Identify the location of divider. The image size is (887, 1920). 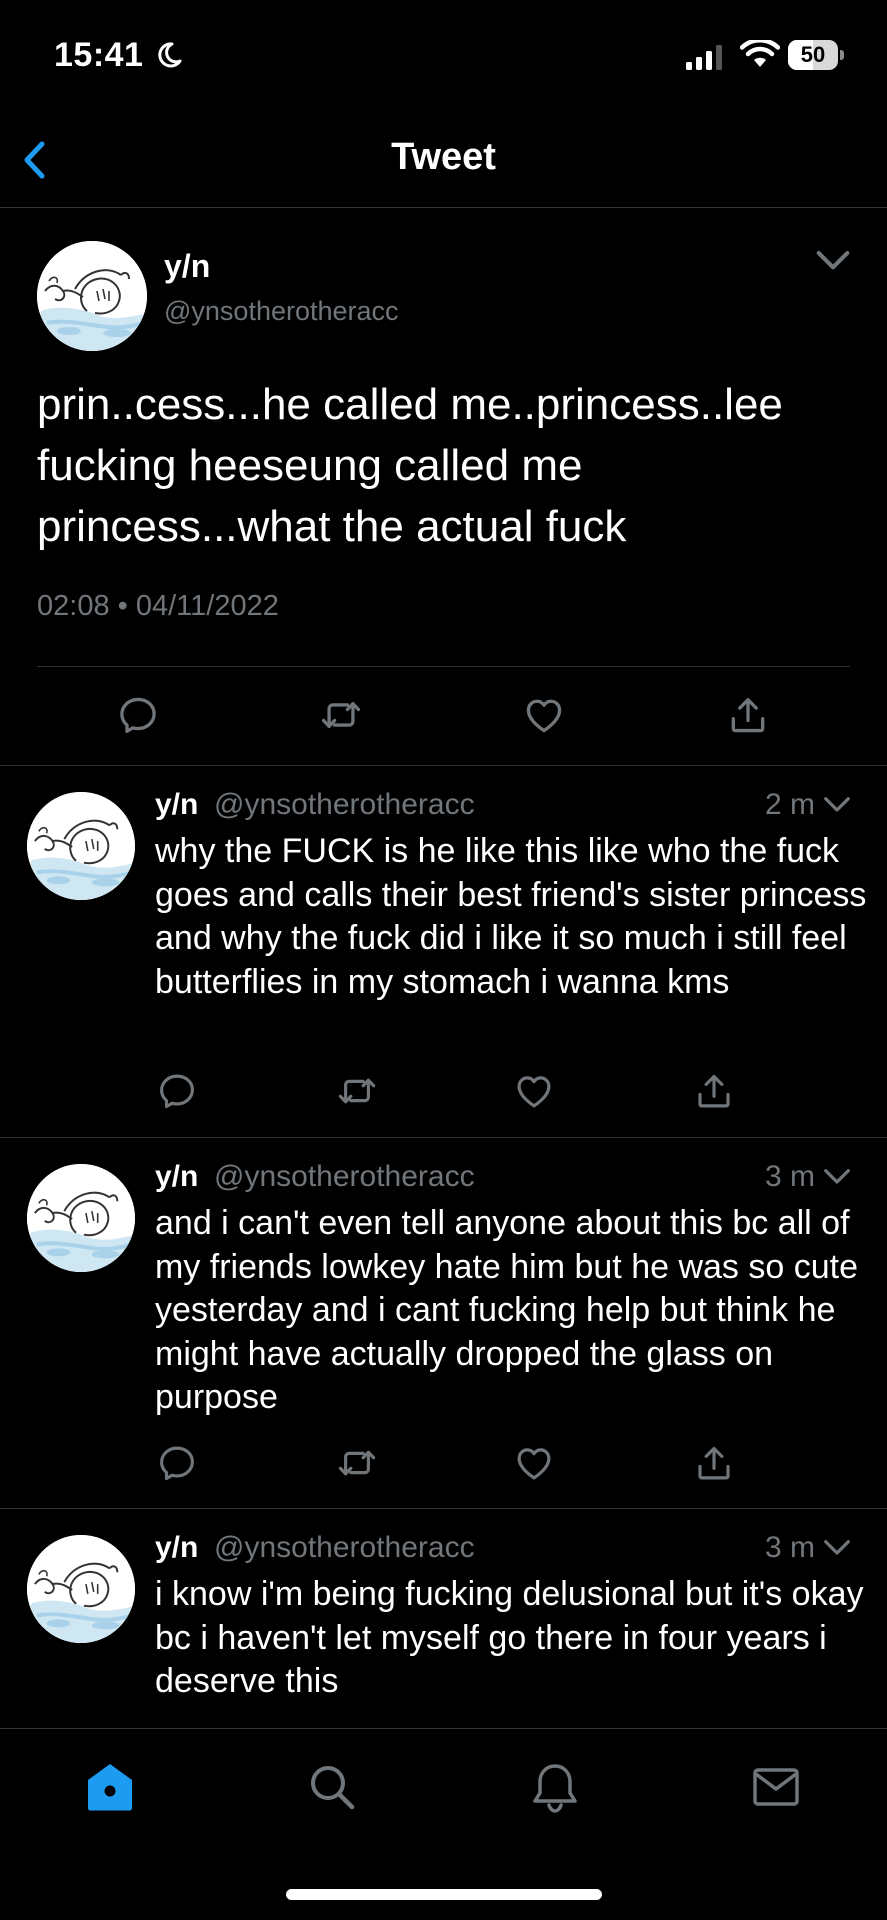
(443, 666).